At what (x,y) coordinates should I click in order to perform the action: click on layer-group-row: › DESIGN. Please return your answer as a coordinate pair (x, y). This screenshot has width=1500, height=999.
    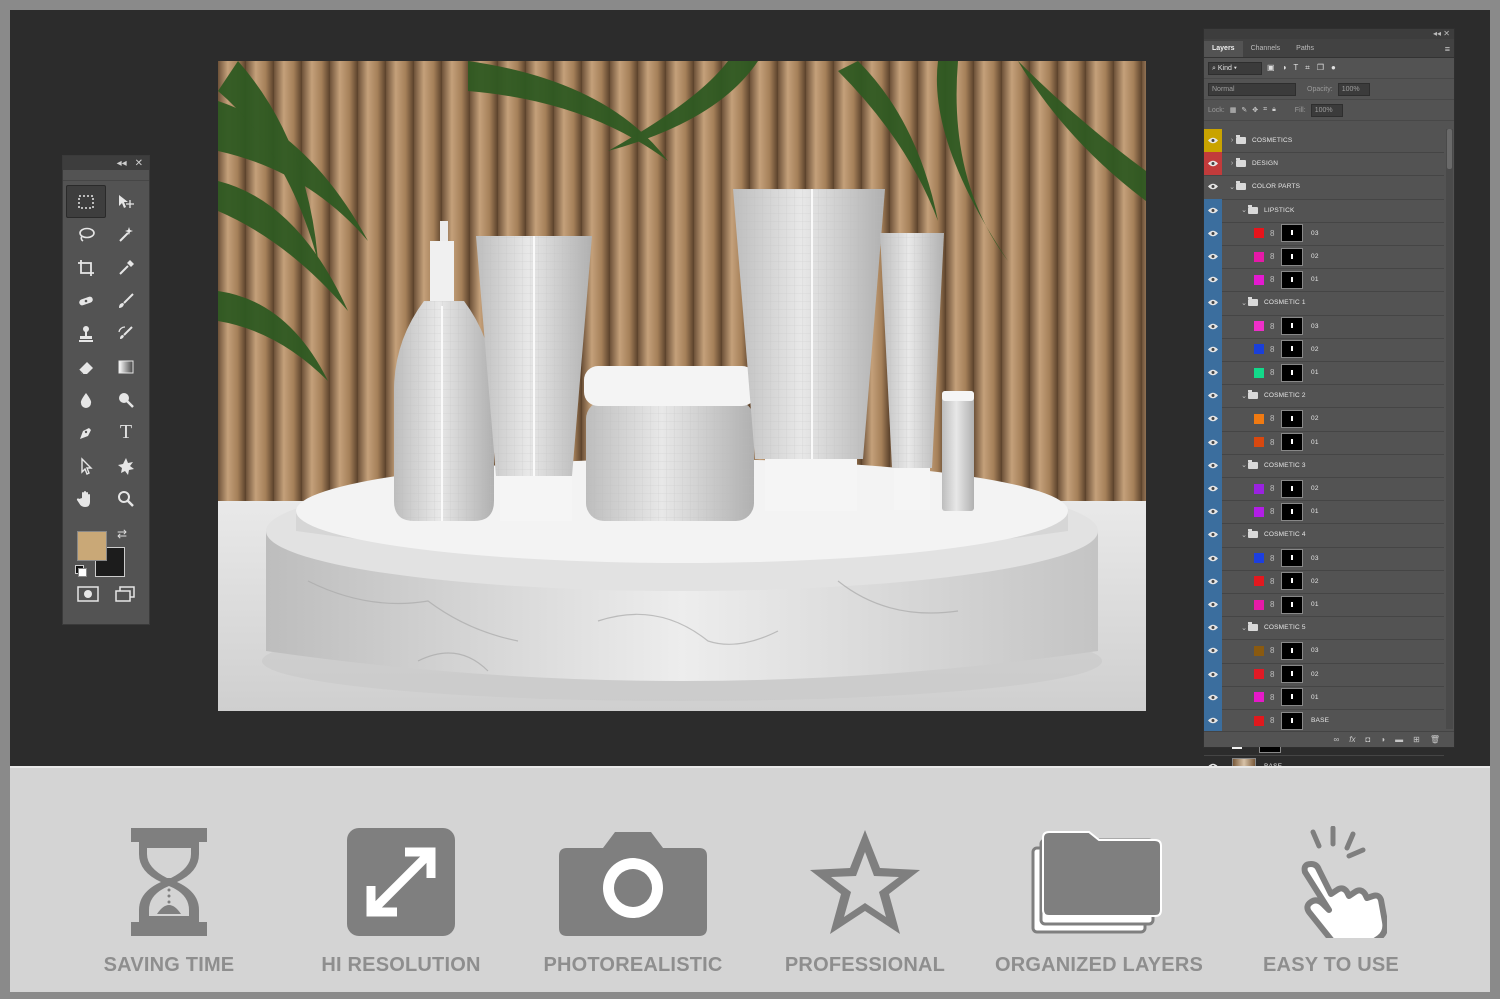
    Looking at the image, I should click on (1324, 164).